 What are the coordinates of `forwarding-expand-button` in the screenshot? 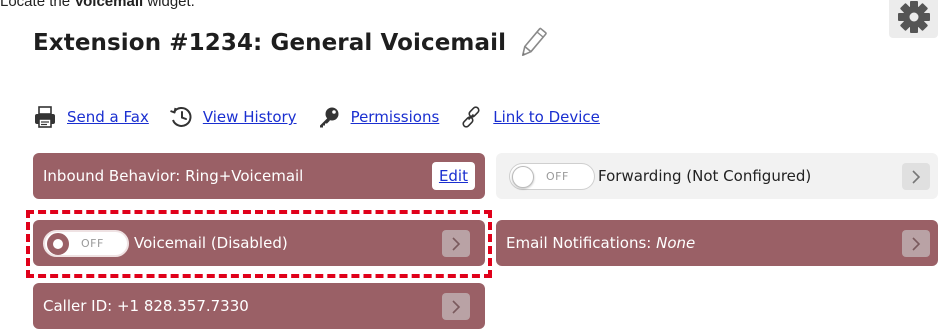 It's located at (916, 176).